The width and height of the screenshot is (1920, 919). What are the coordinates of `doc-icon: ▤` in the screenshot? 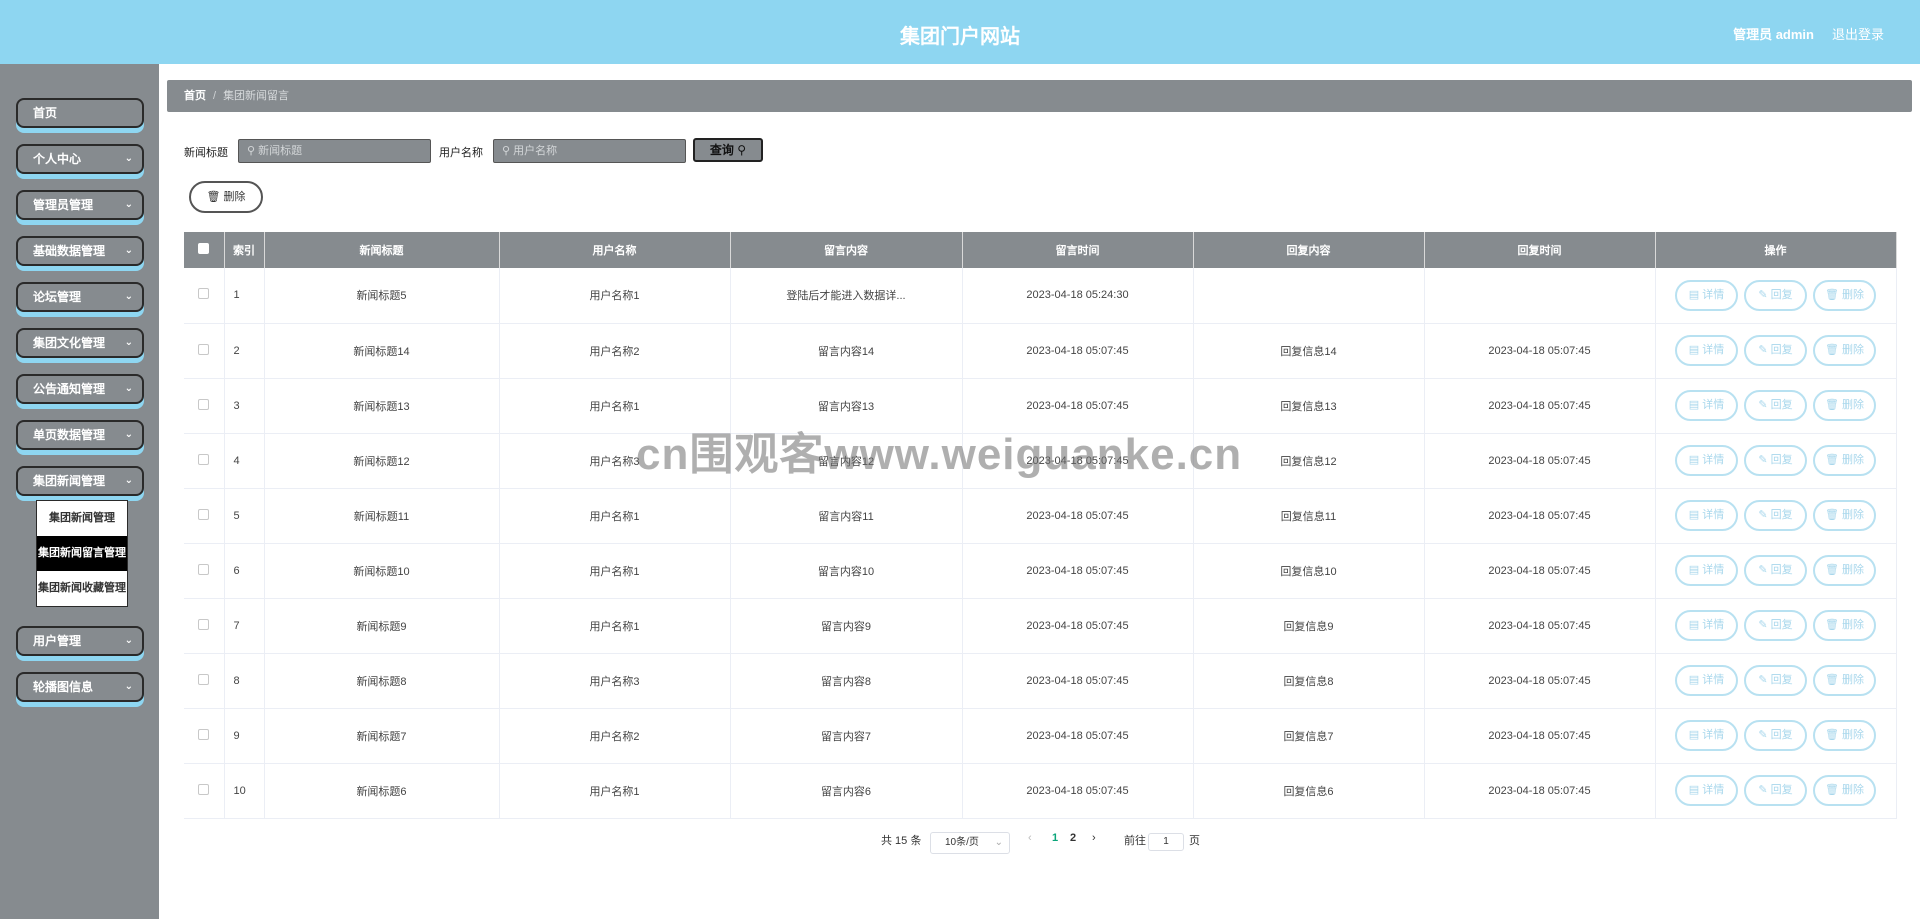 It's located at (1695, 515).